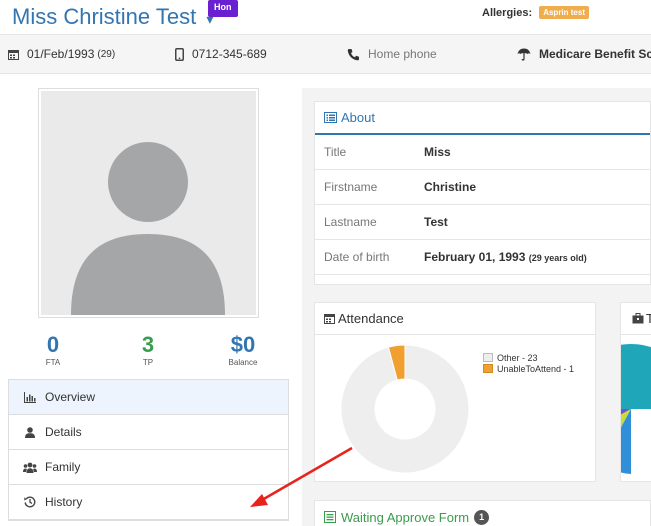  What do you see at coordinates (148, 432) in the screenshot?
I see `sidebar-item-details: Details` at bounding box center [148, 432].